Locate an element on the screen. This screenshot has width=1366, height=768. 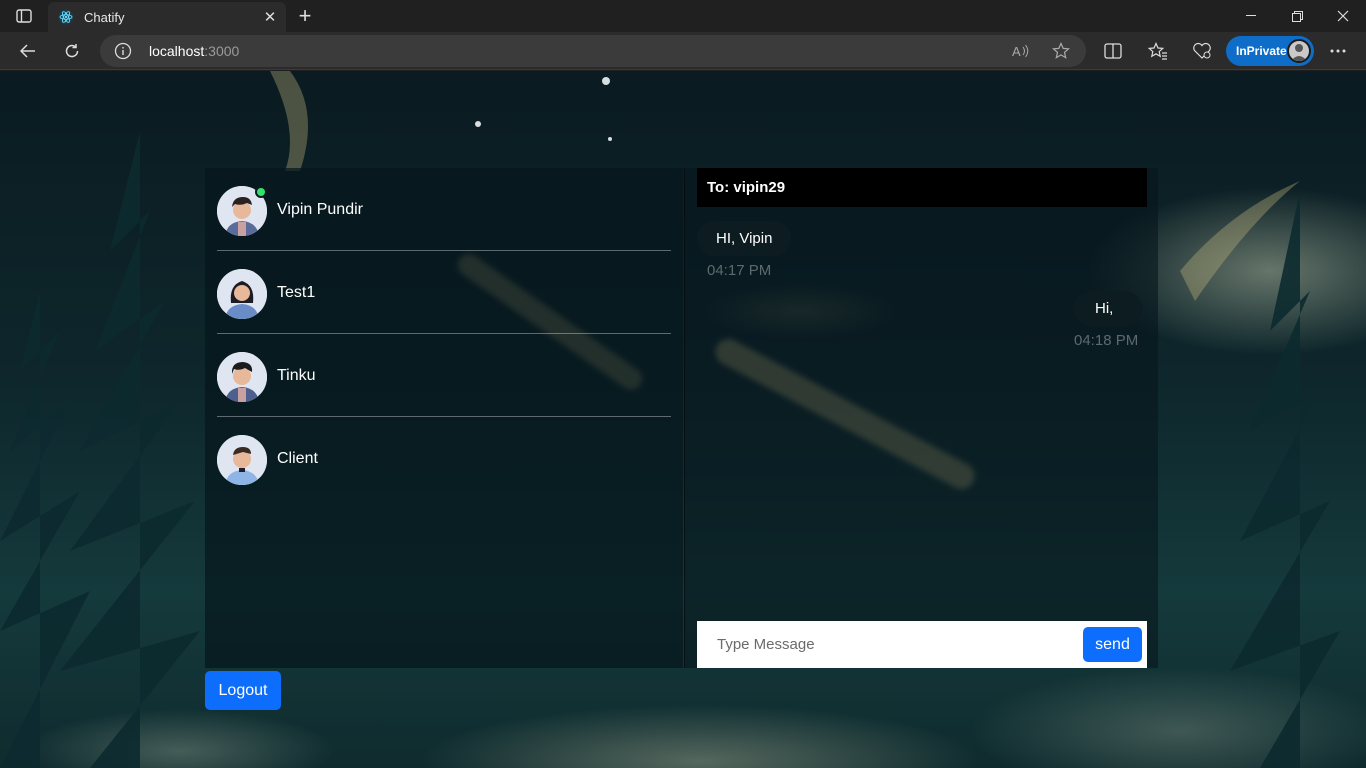
tab-actions-icon is located at coordinates (24, 16).